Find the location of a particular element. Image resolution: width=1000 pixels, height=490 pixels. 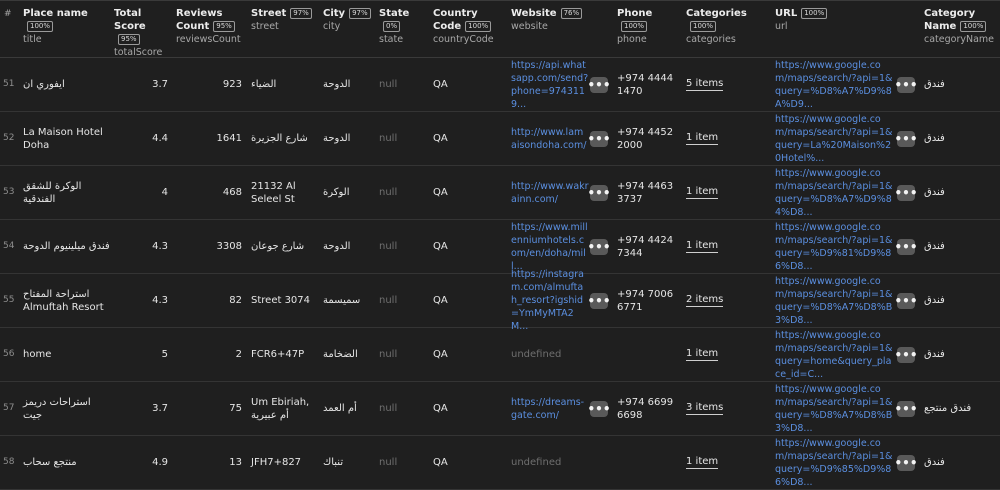

city-value: أم العمد is located at coordinates (340, 408).